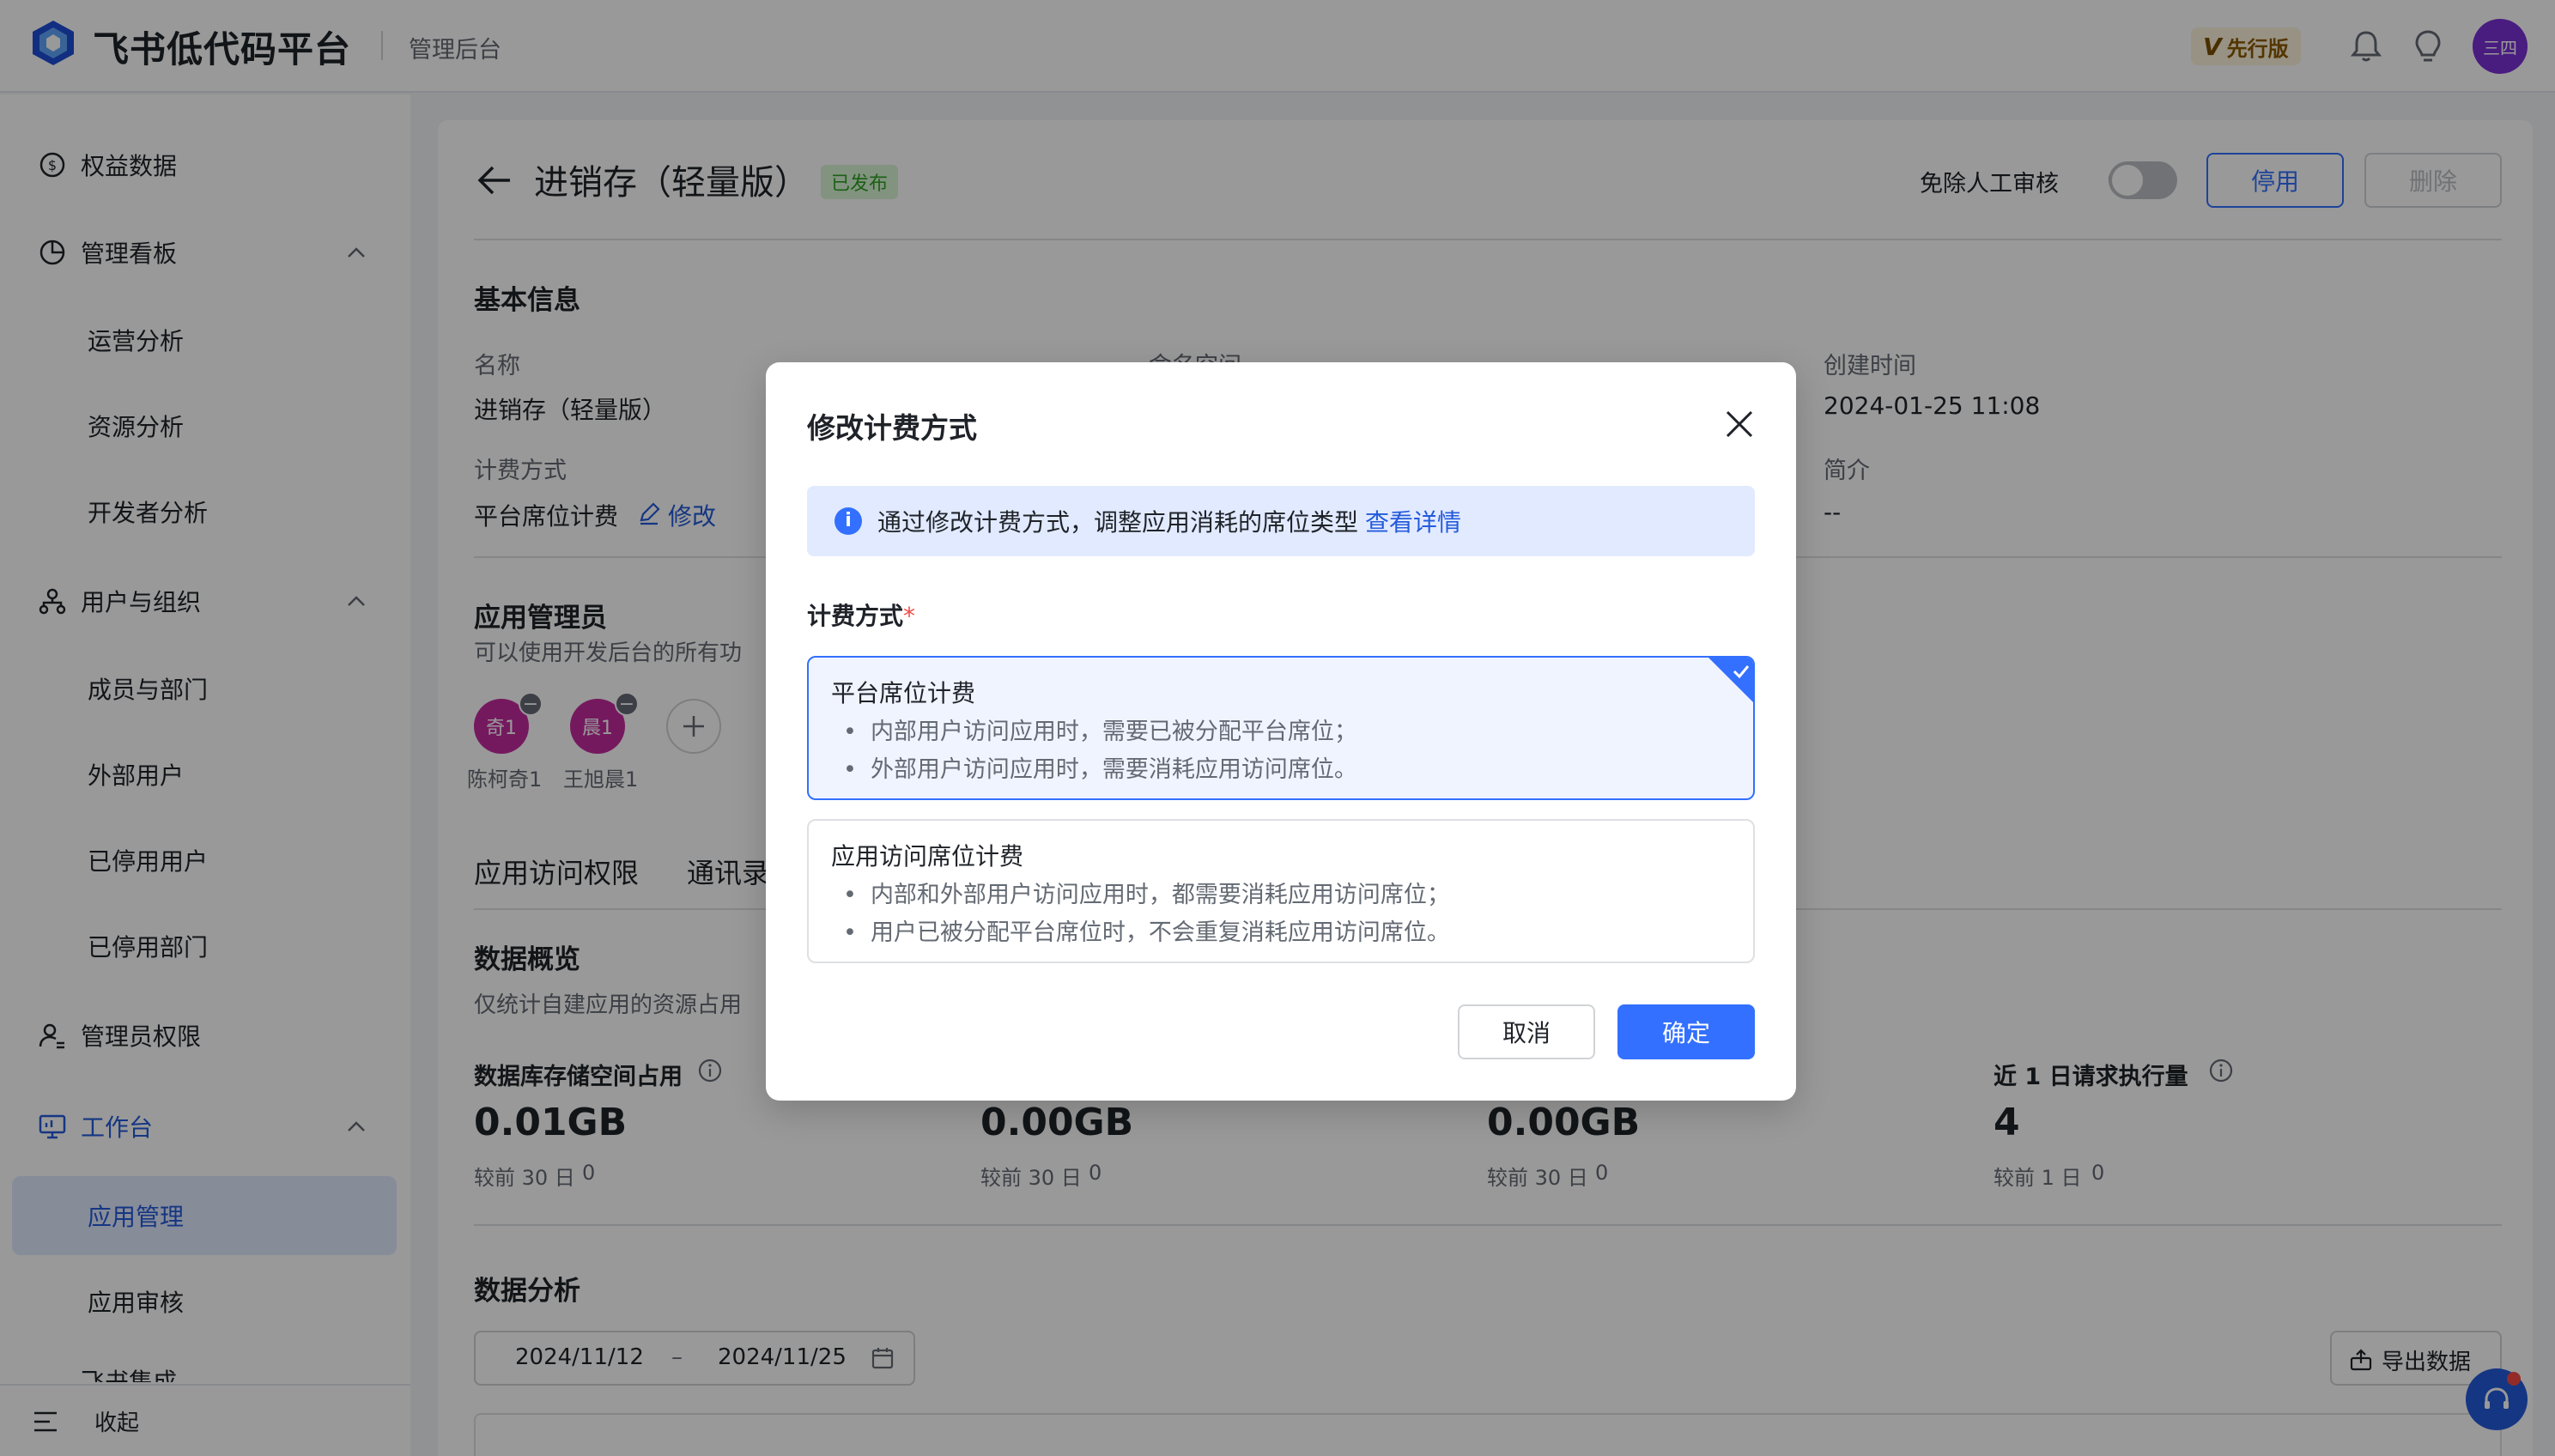  What do you see at coordinates (1146, 893) in the screenshot?
I see `option-bullet: 内部和外部用户访问应用时，都需要消耗应用访问席位；` at bounding box center [1146, 893].